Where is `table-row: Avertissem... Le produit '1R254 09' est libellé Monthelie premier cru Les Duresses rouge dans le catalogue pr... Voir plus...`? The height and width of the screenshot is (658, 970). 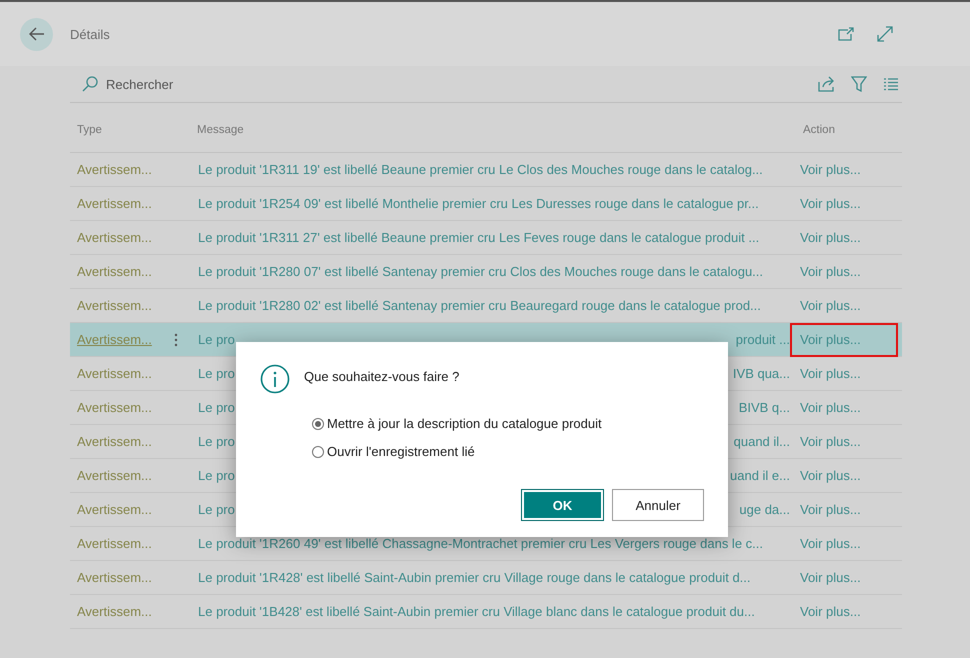 table-row: Avertissem... Le produit '1R254 09' est libellé Monthelie premier cru Les Duresses rouge dans le catalogue pr... Voir plus... is located at coordinates (486, 204).